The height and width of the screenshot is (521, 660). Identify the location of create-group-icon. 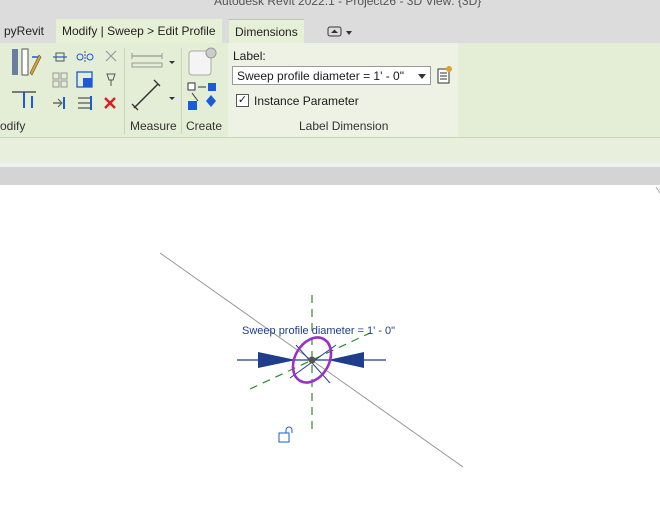
(203, 97).